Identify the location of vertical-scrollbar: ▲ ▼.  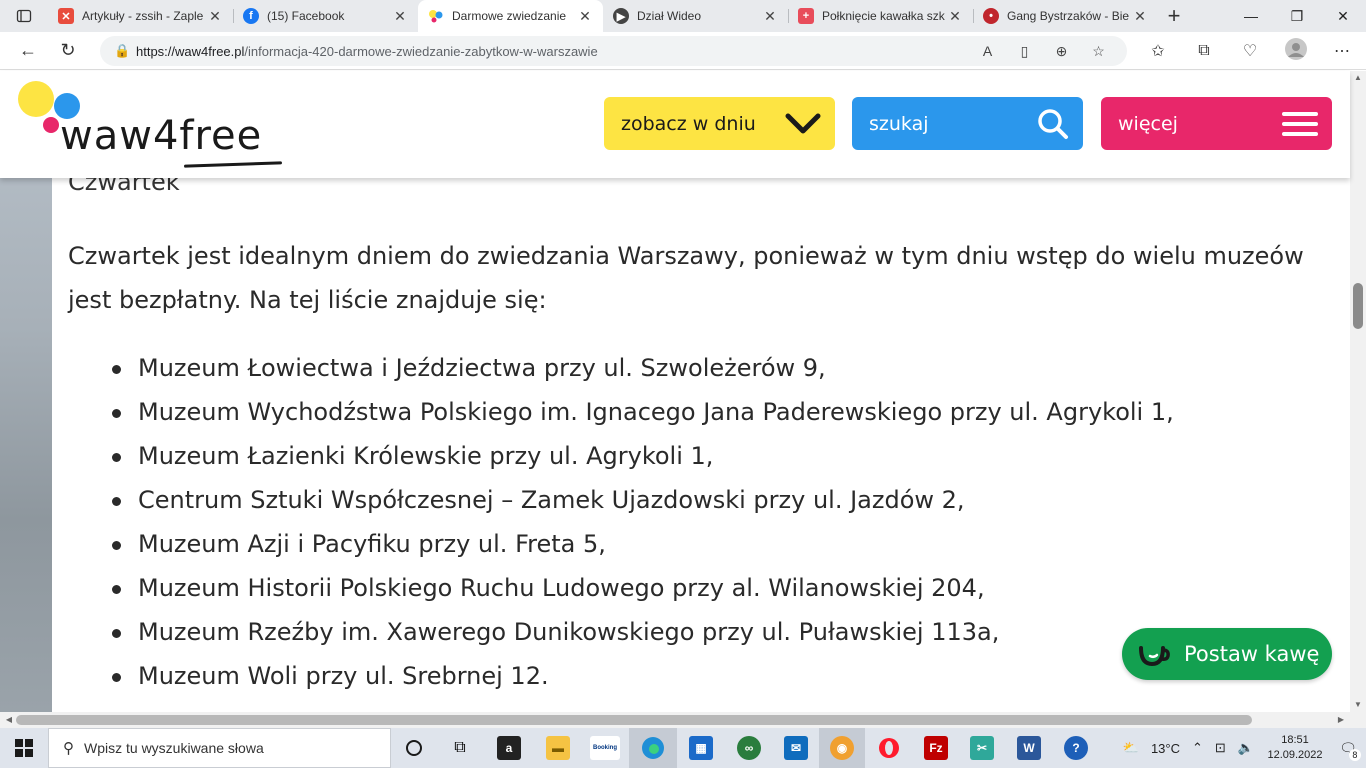
(1358, 391).